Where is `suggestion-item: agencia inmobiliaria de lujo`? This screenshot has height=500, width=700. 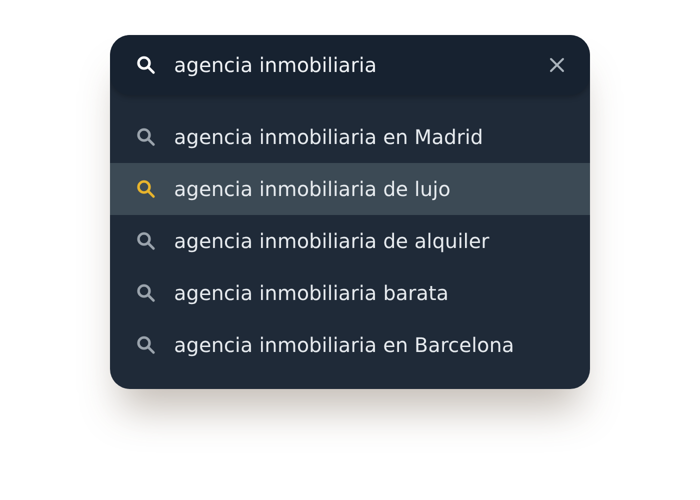 suggestion-item: agencia inmobiliaria de lujo is located at coordinates (350, 189).